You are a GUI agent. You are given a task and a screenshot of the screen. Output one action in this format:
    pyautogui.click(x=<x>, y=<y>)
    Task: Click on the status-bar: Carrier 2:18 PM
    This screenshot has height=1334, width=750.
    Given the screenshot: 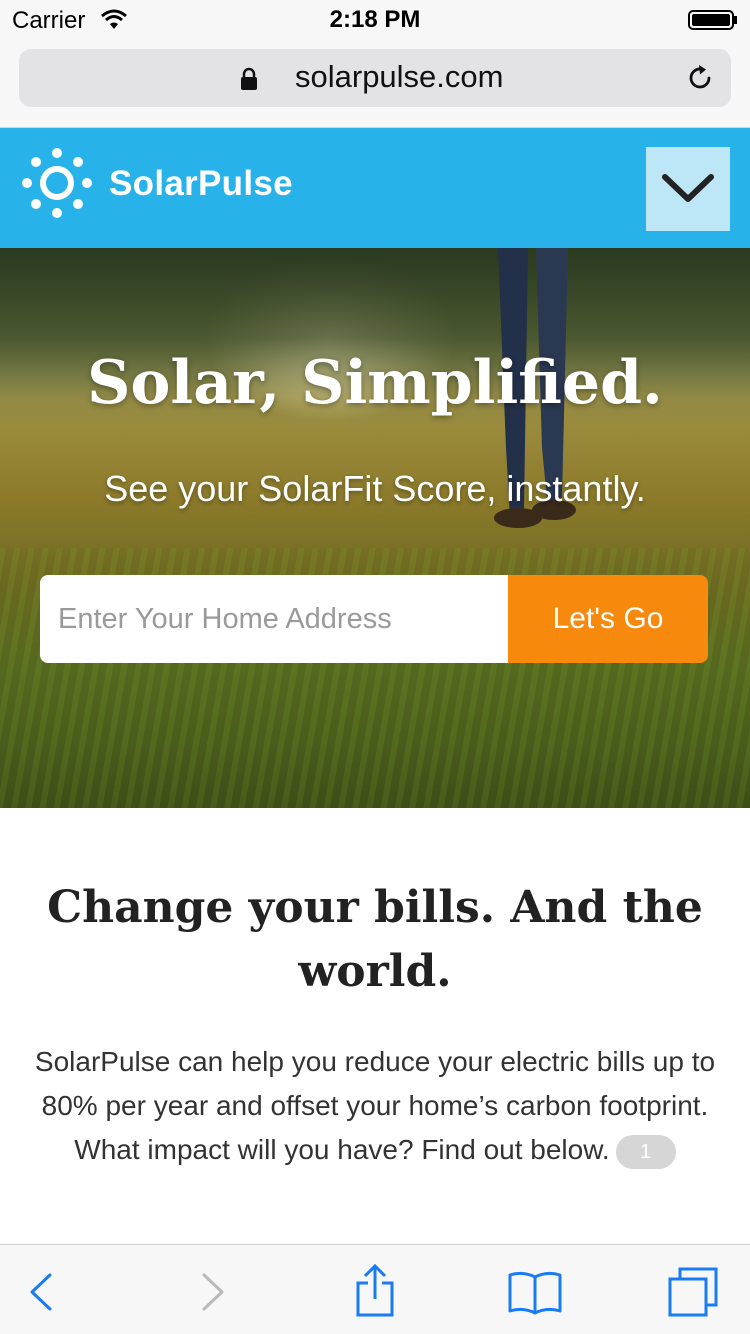 What is the action you would take?
    pyautogui.click(x=375, y=20)
    